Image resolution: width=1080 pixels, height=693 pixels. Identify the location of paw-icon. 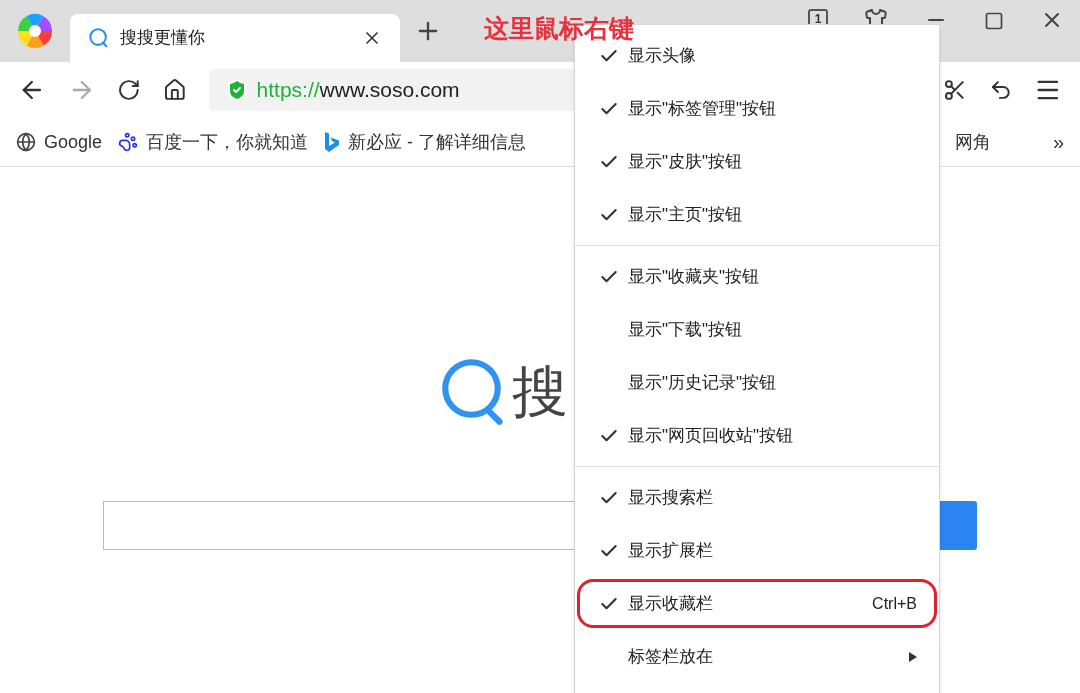
(128, 142).